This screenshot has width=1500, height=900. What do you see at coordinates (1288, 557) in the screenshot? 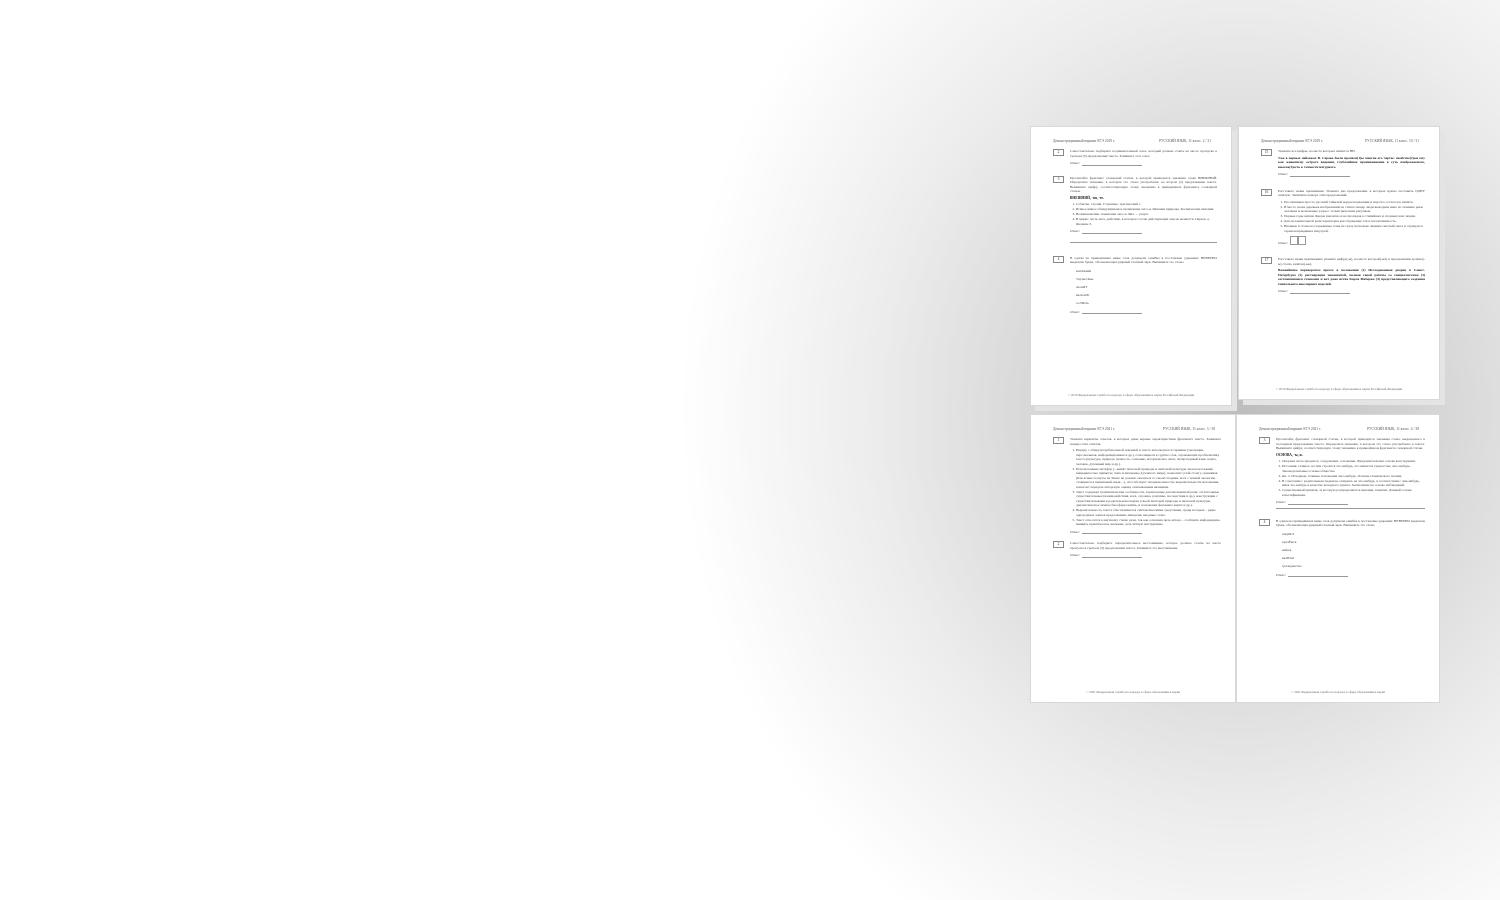
I see `word-item: вклЮчё` at bounding box center [1288, 557].